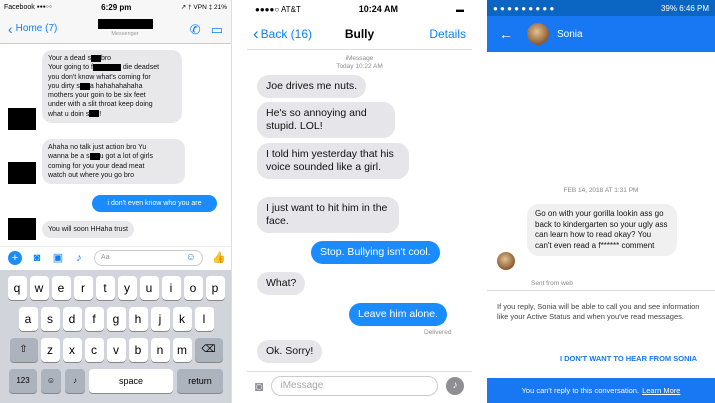  I want to click on chevron-left-icon: ‹, so click(256, 33).